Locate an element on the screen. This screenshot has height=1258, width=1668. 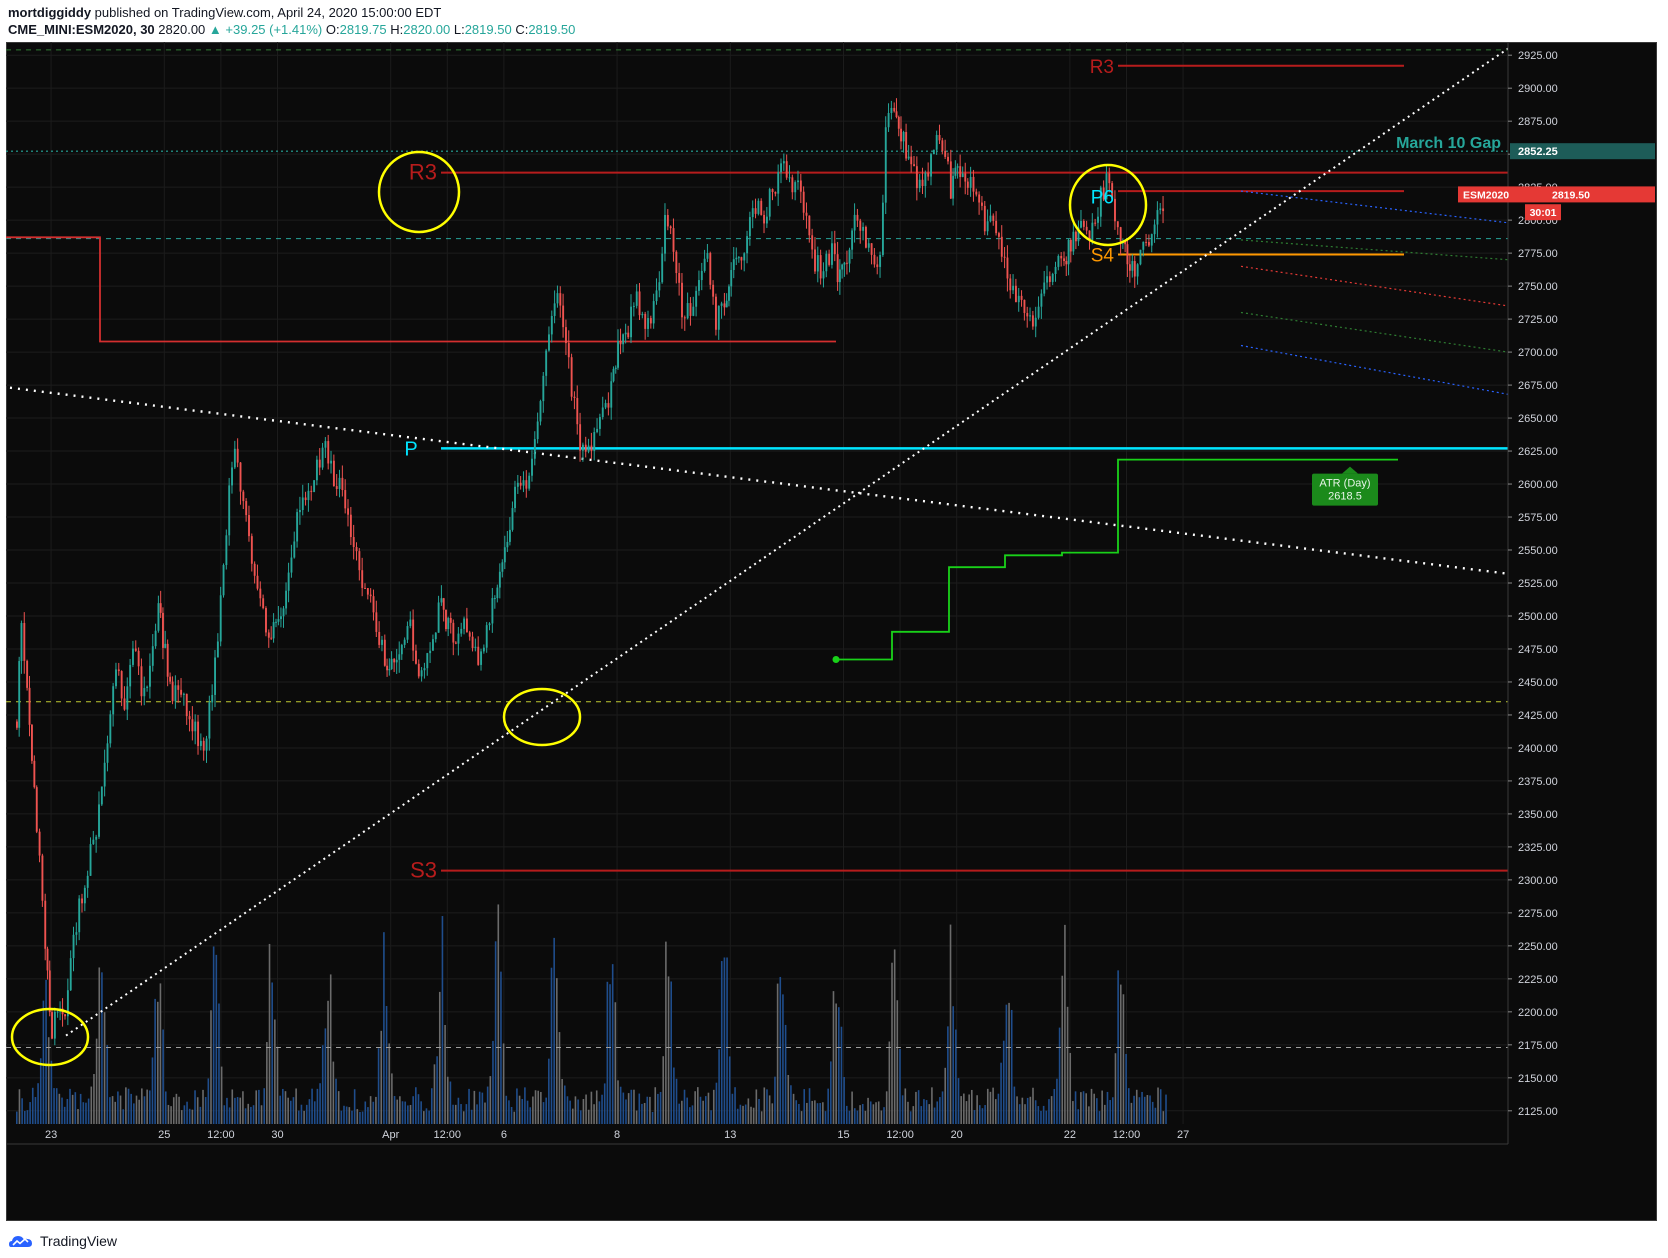
regression-channel-line is located at coordinates (1374, 369).